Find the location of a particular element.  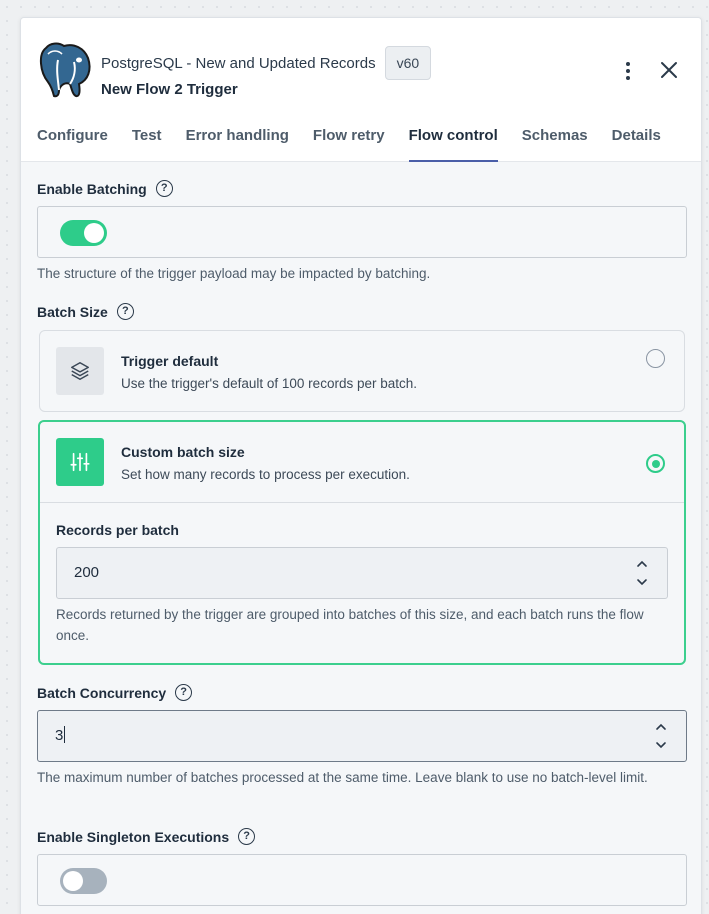

batch-concurrency-input: 3 is located at coordinates (362, 736).